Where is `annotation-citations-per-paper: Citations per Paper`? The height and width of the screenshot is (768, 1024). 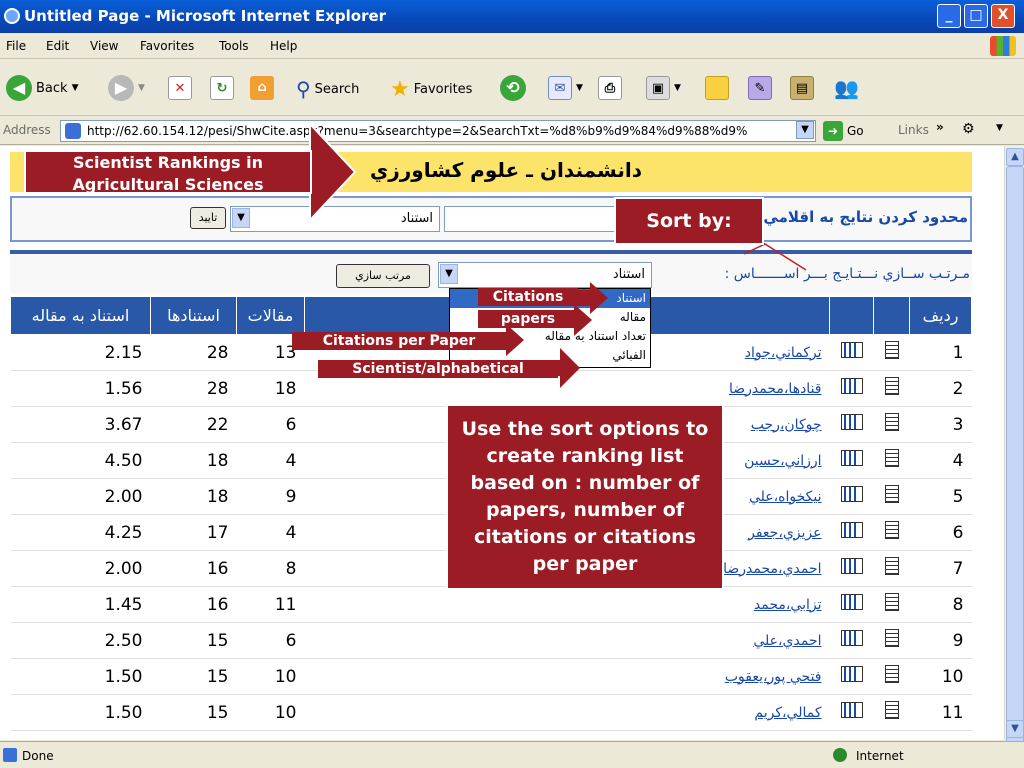 annotation-citations-per-paper: Citations per Paper is located at coordinates (399, 341).